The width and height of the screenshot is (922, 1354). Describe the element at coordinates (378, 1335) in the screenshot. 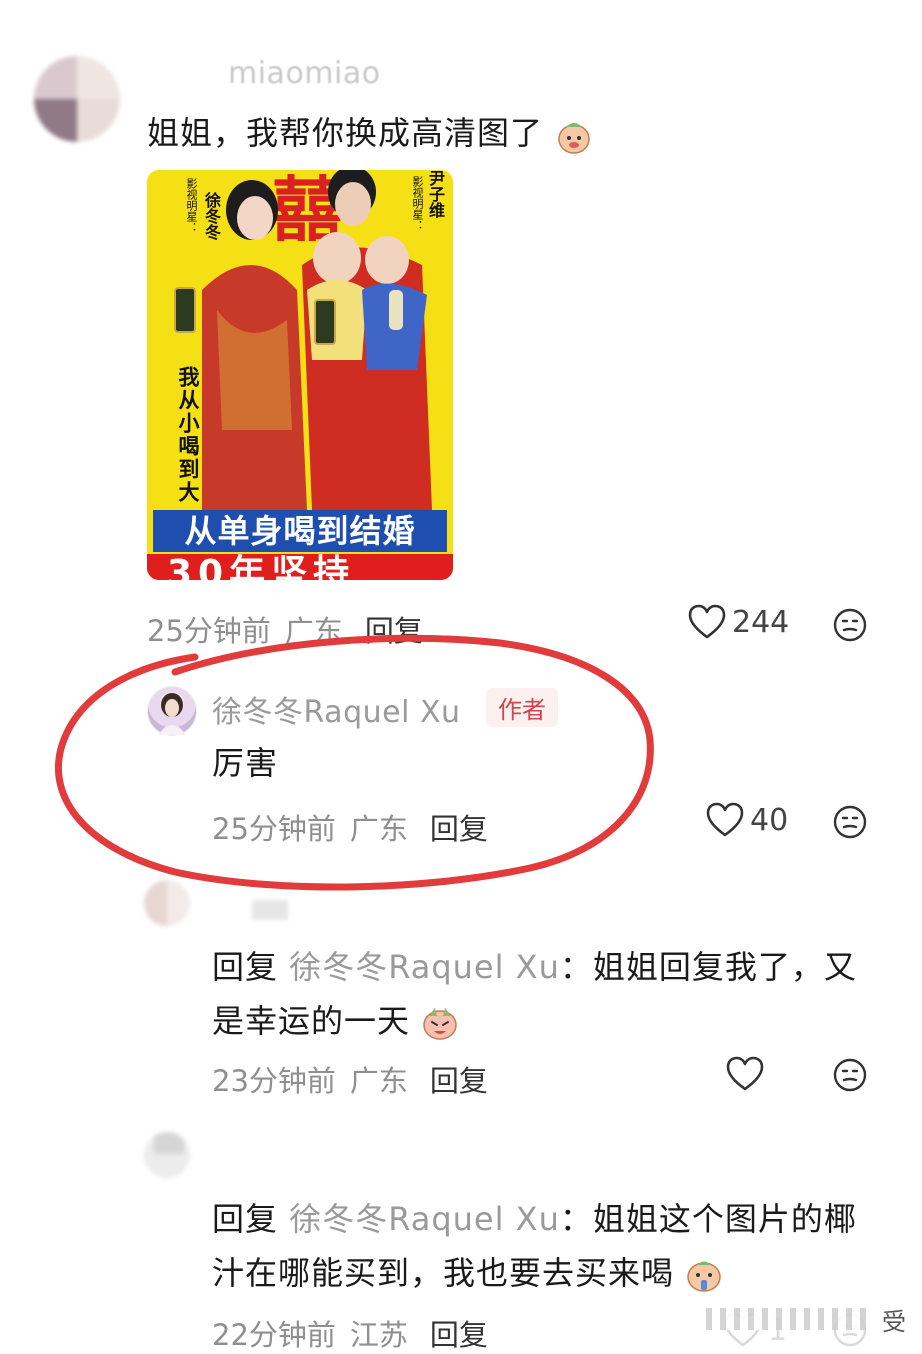

I see `comment-location: 江苏` at that location.